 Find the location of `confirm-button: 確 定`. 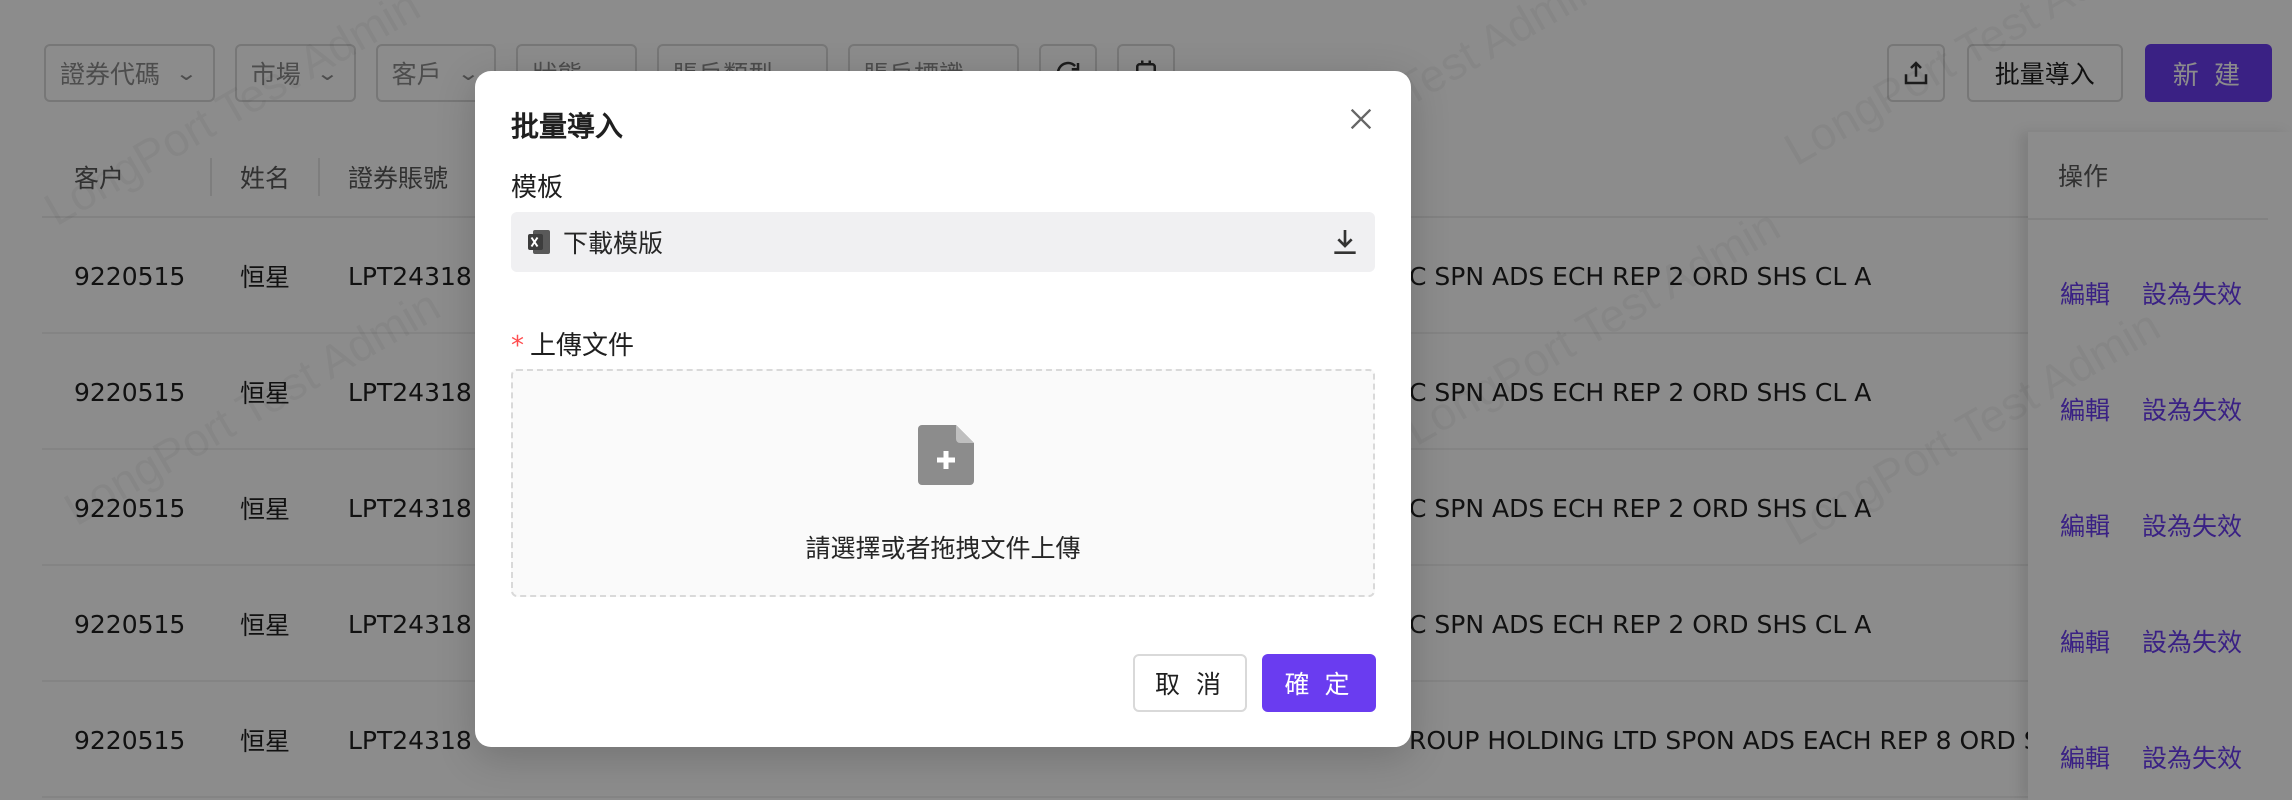

confirm-button: 確 定 is located at coordinates (1319, 683).